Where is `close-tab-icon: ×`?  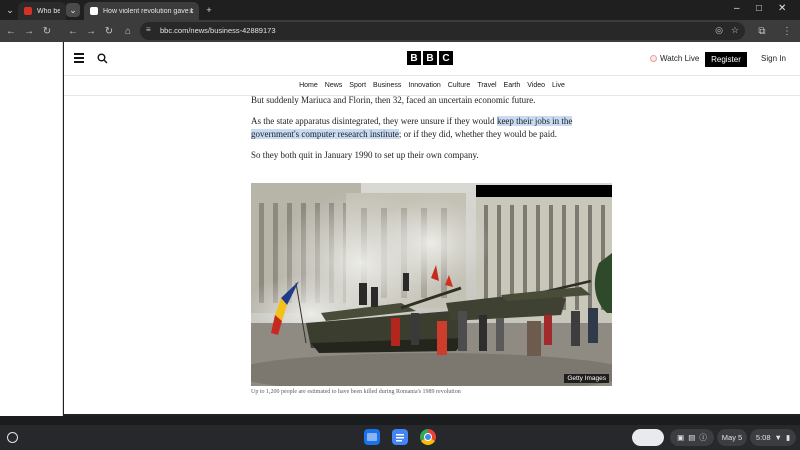 close-tab-icon: × is located at coordinates (191, 11).